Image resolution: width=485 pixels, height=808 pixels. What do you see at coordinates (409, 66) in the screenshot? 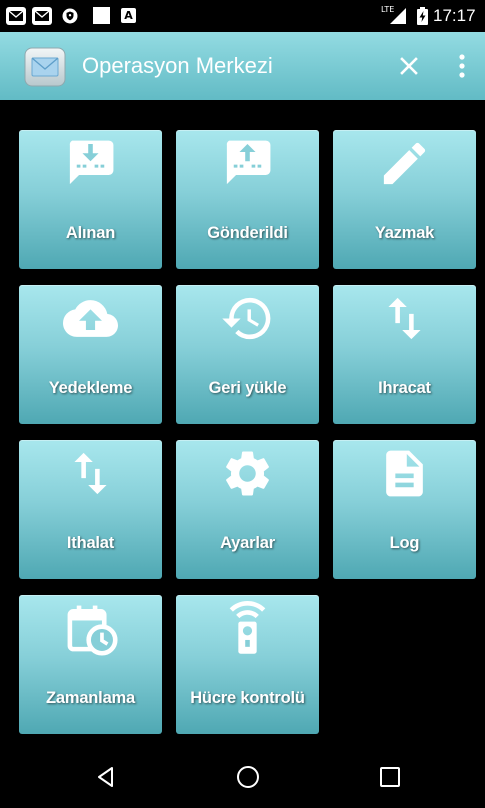
I see `close-icon` at bounding box center [409, 66].